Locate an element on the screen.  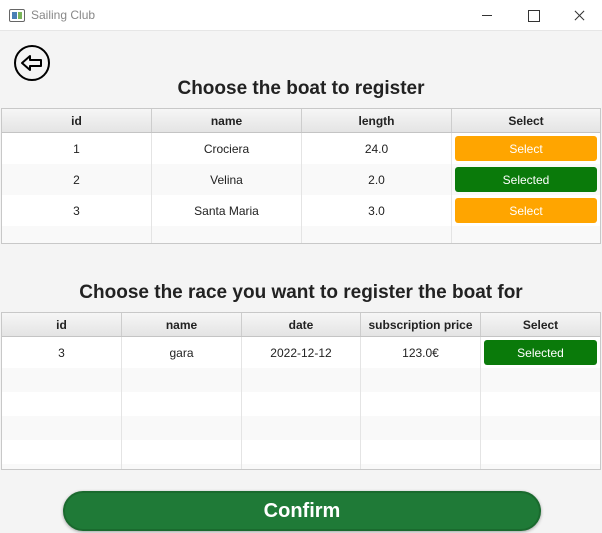
cell-name: gara is located at coordinates (182, 352).